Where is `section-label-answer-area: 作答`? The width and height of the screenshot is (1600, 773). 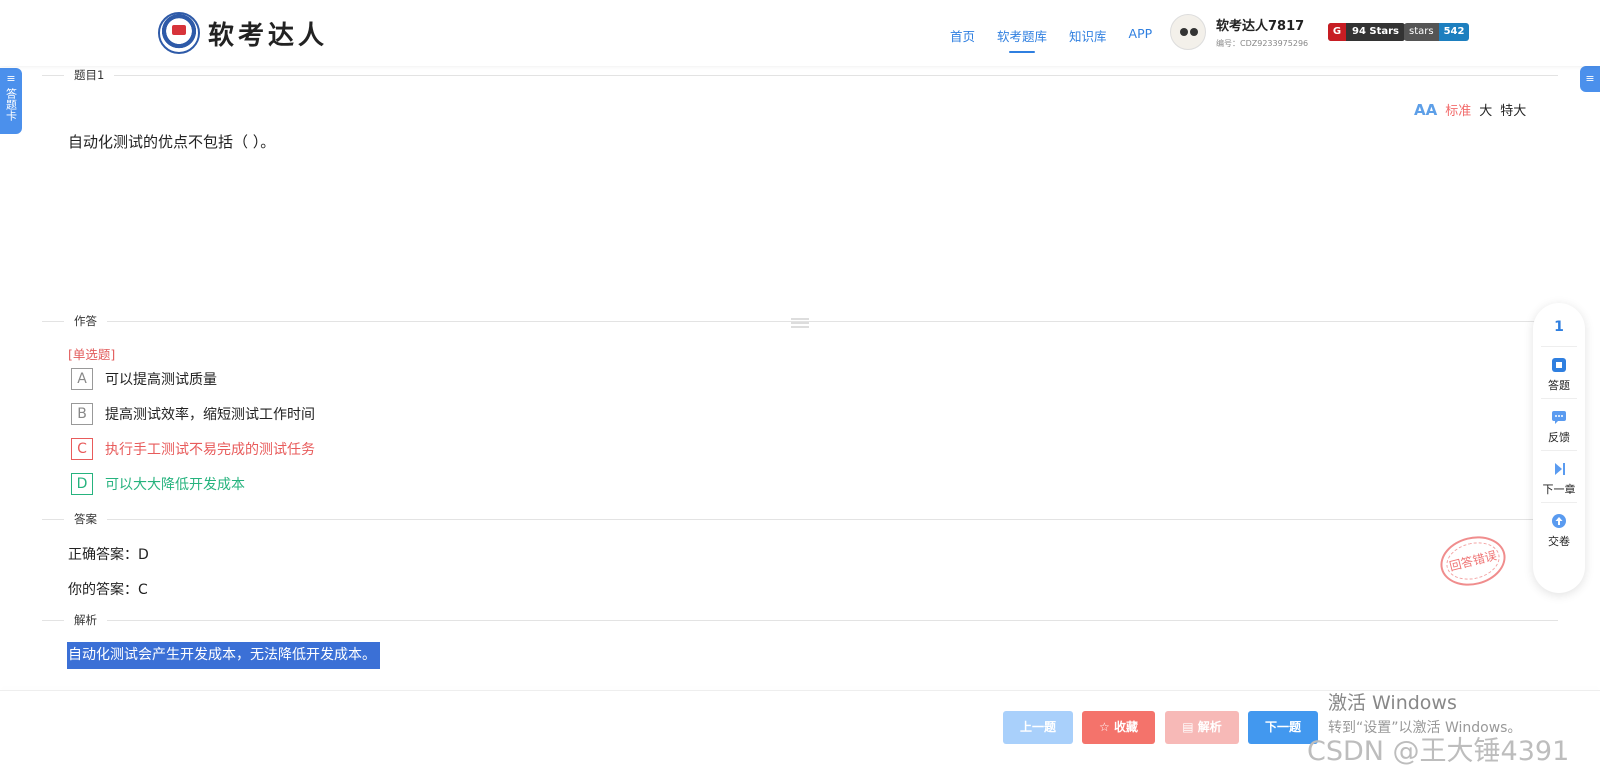
section-label-answer-area: 作答 is located at coordinates (85, 321).